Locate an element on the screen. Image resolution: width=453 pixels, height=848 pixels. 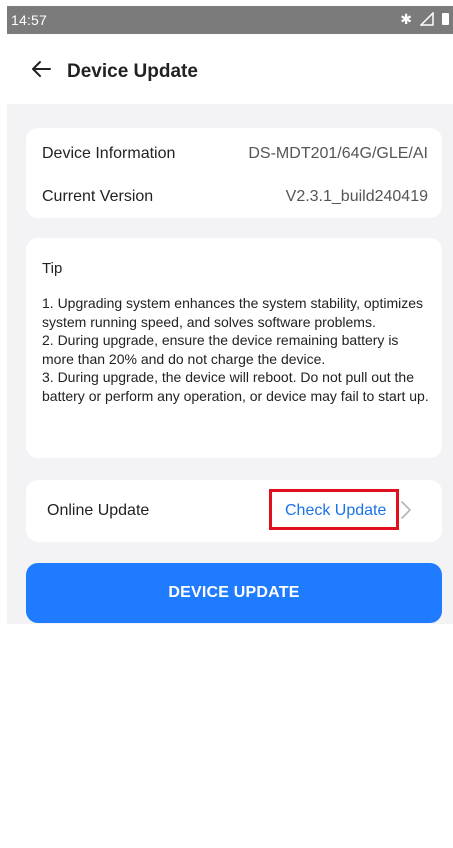
device-information-value: DS-MDT201/64G/GLE/AI is located at coordinates (338, 153).